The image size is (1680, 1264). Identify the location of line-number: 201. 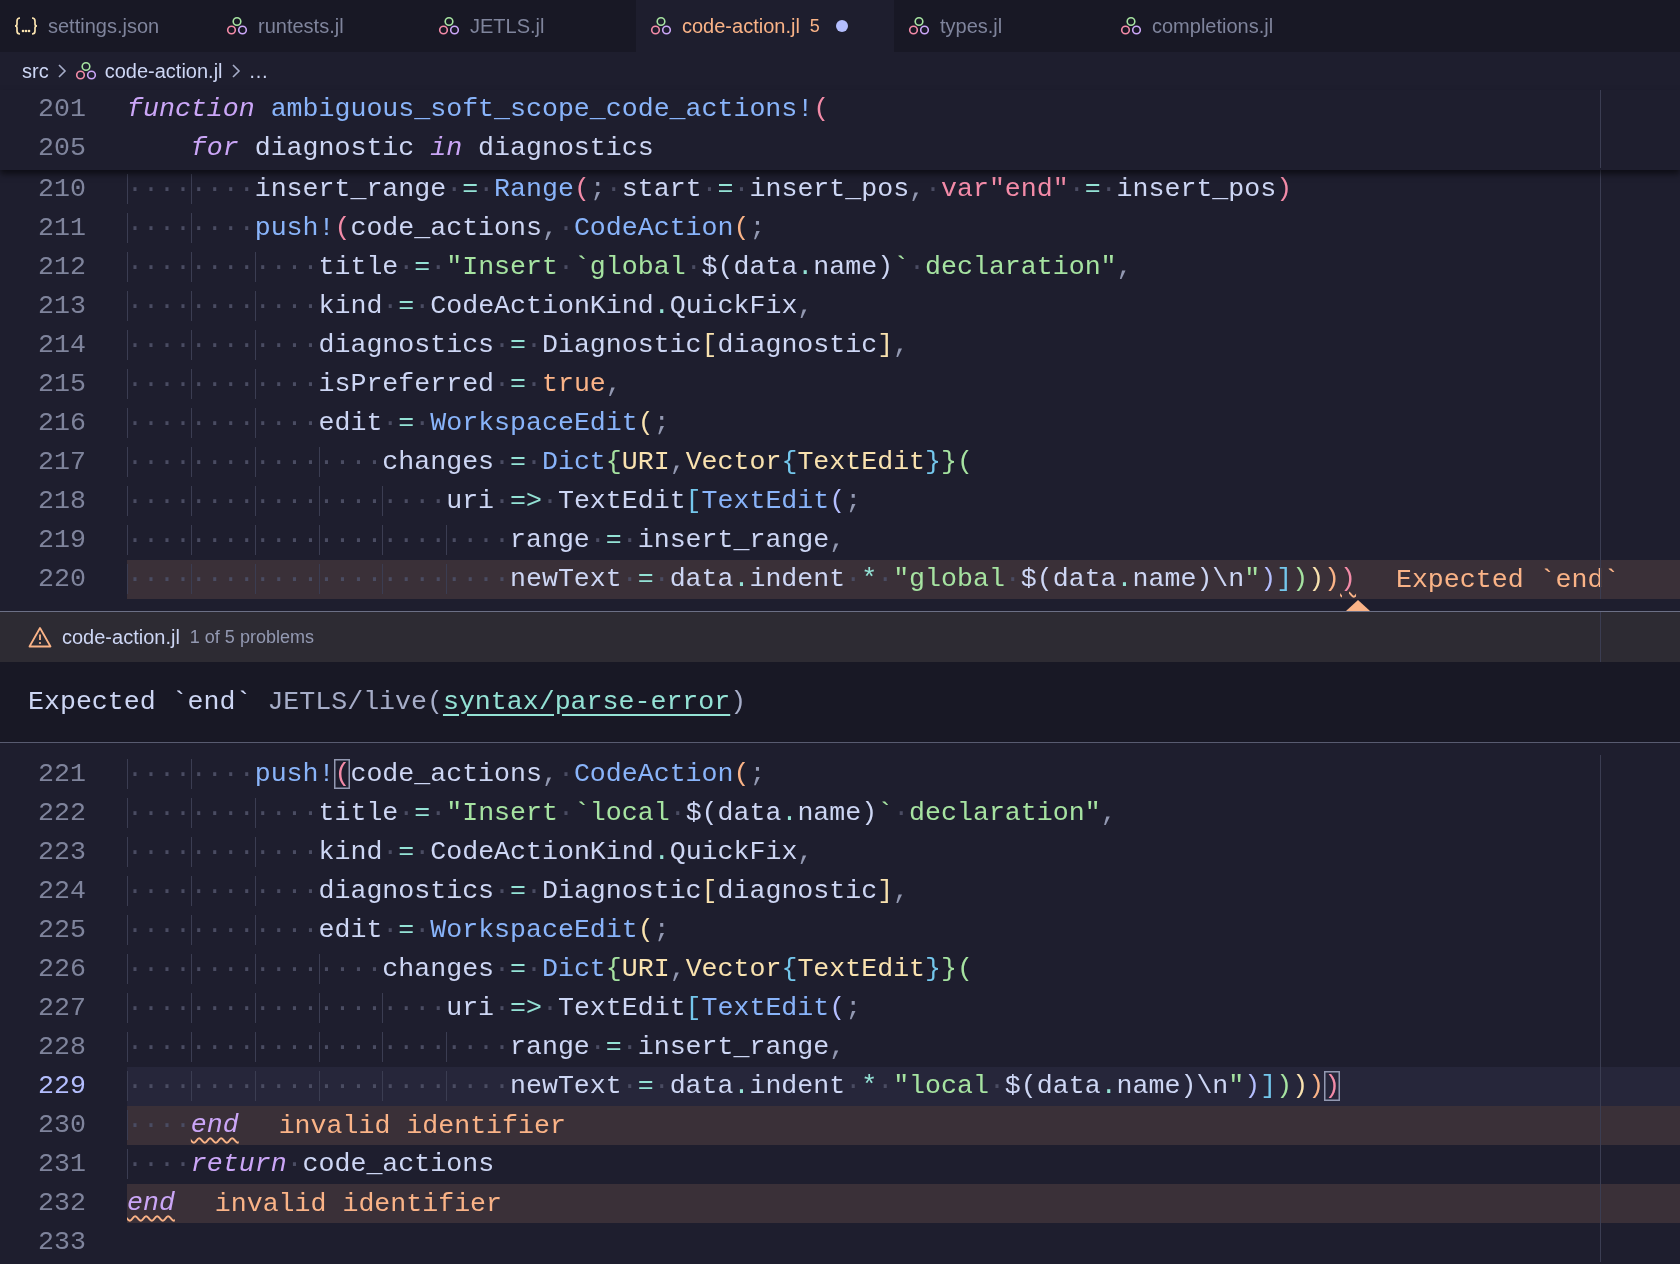
(61, 109).